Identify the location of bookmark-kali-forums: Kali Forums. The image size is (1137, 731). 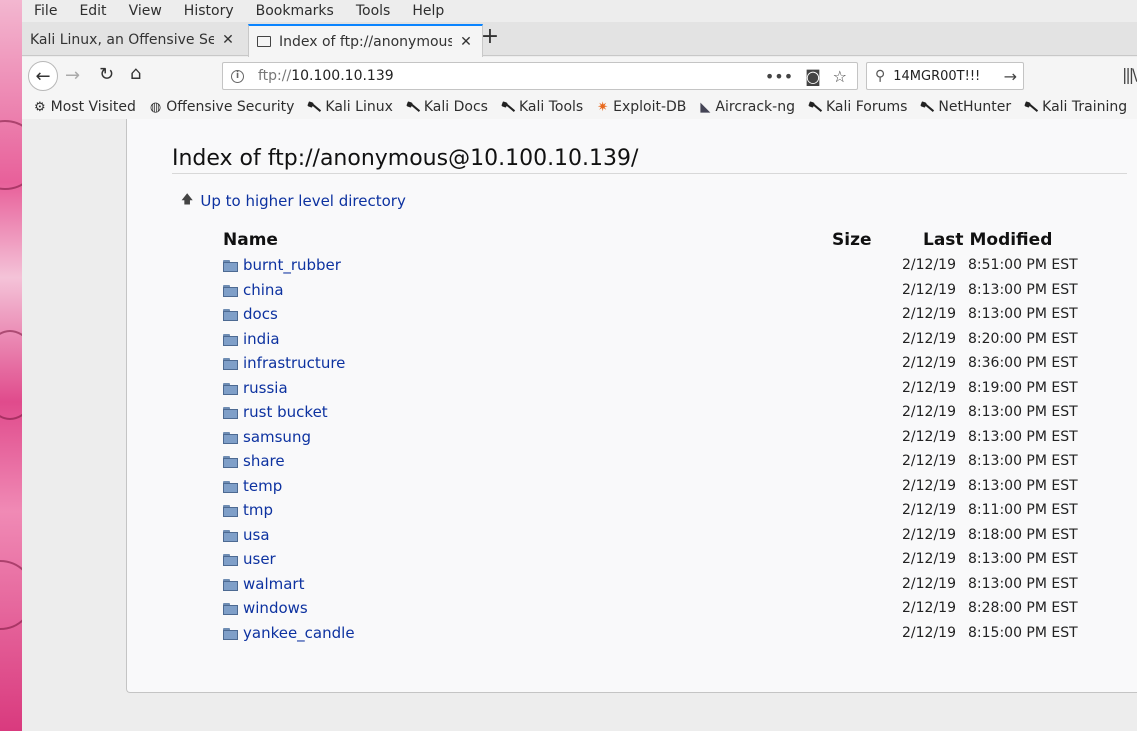
(858, 107).